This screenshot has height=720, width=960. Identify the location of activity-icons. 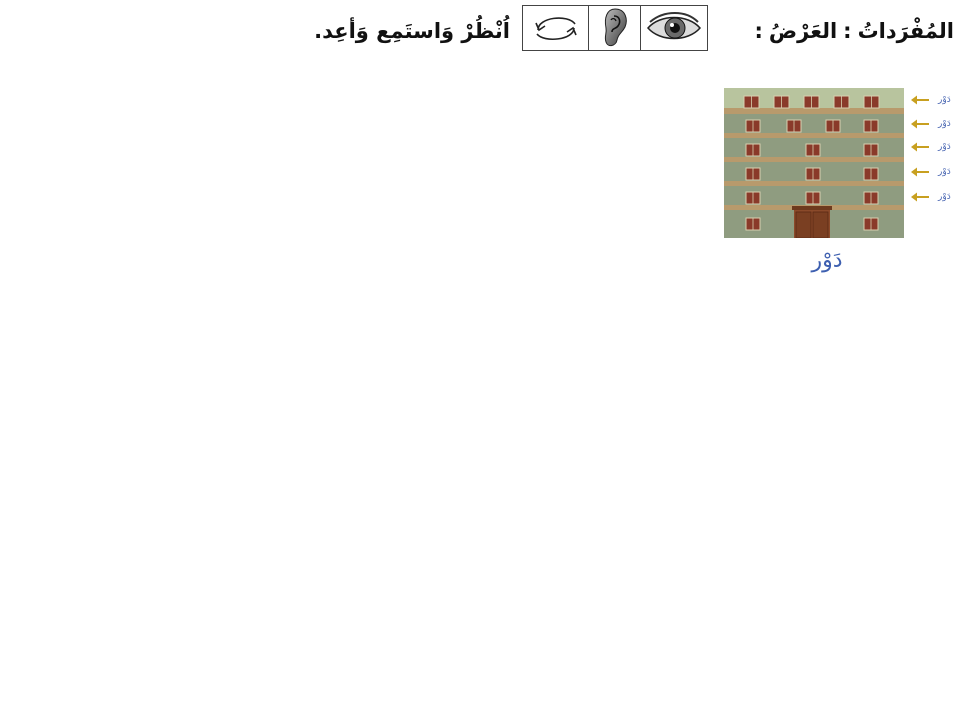
(615, 28).